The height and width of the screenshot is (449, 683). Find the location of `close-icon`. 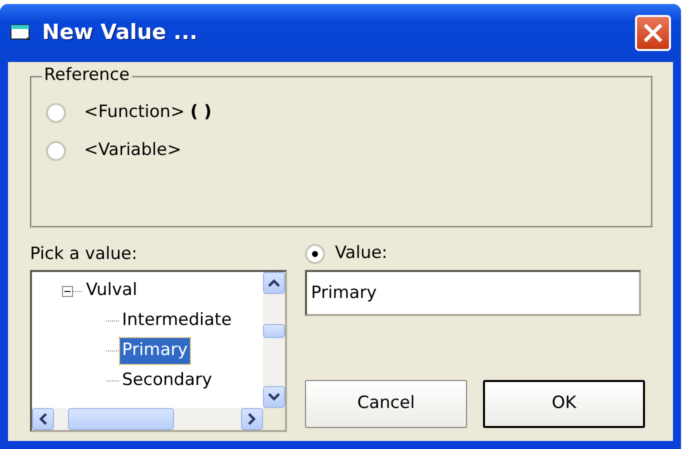

close-icon is located at coordinates (653, 33).